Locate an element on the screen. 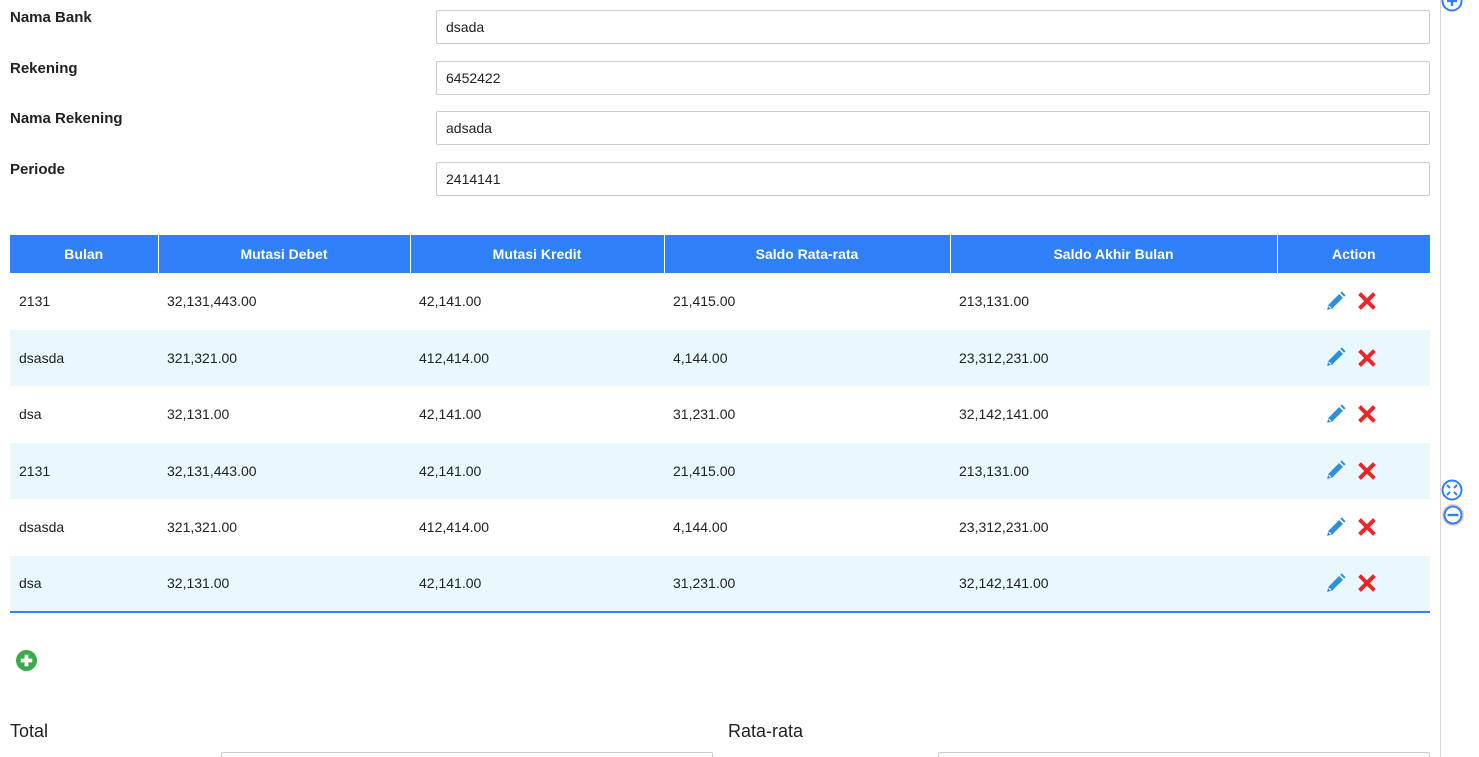 This screenshot has width=1479, height=757. rekening-label: Rekening is located at coordinates (44, 68).